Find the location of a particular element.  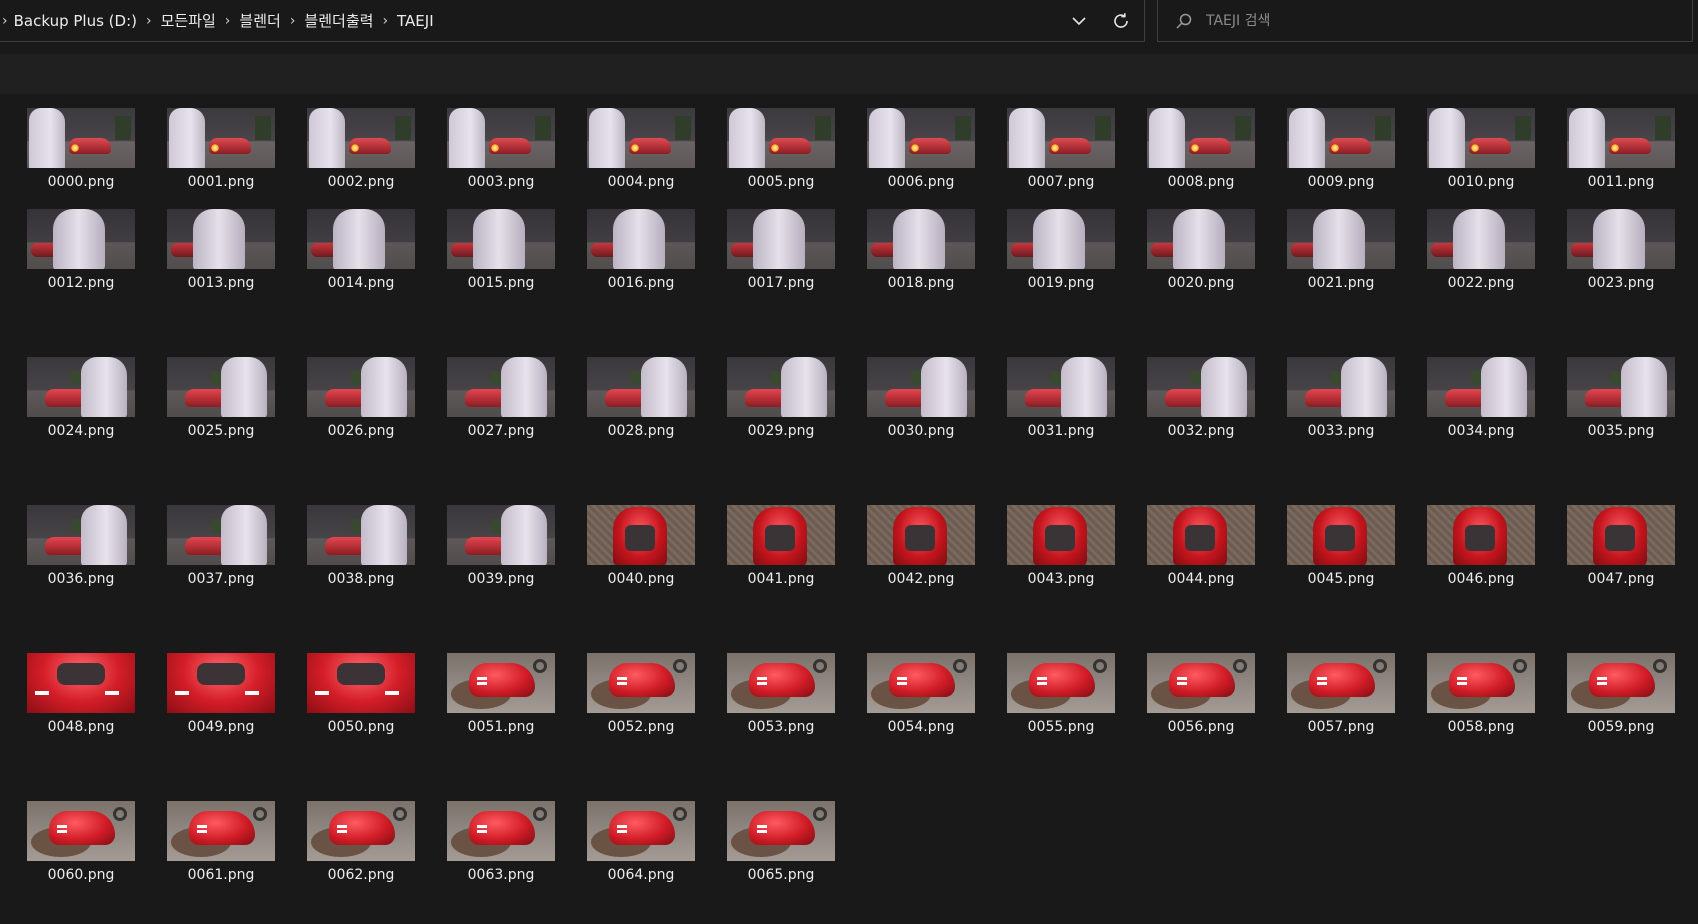

file-item: 0025.png is located at coordinates (221, 391).